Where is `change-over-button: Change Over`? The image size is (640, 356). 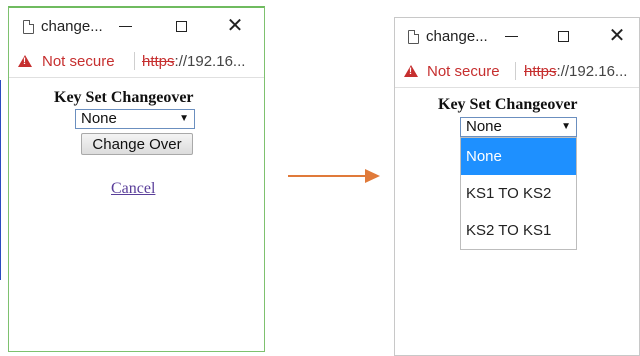
change-over-button: Change Over is located at coordinates (137, 144).